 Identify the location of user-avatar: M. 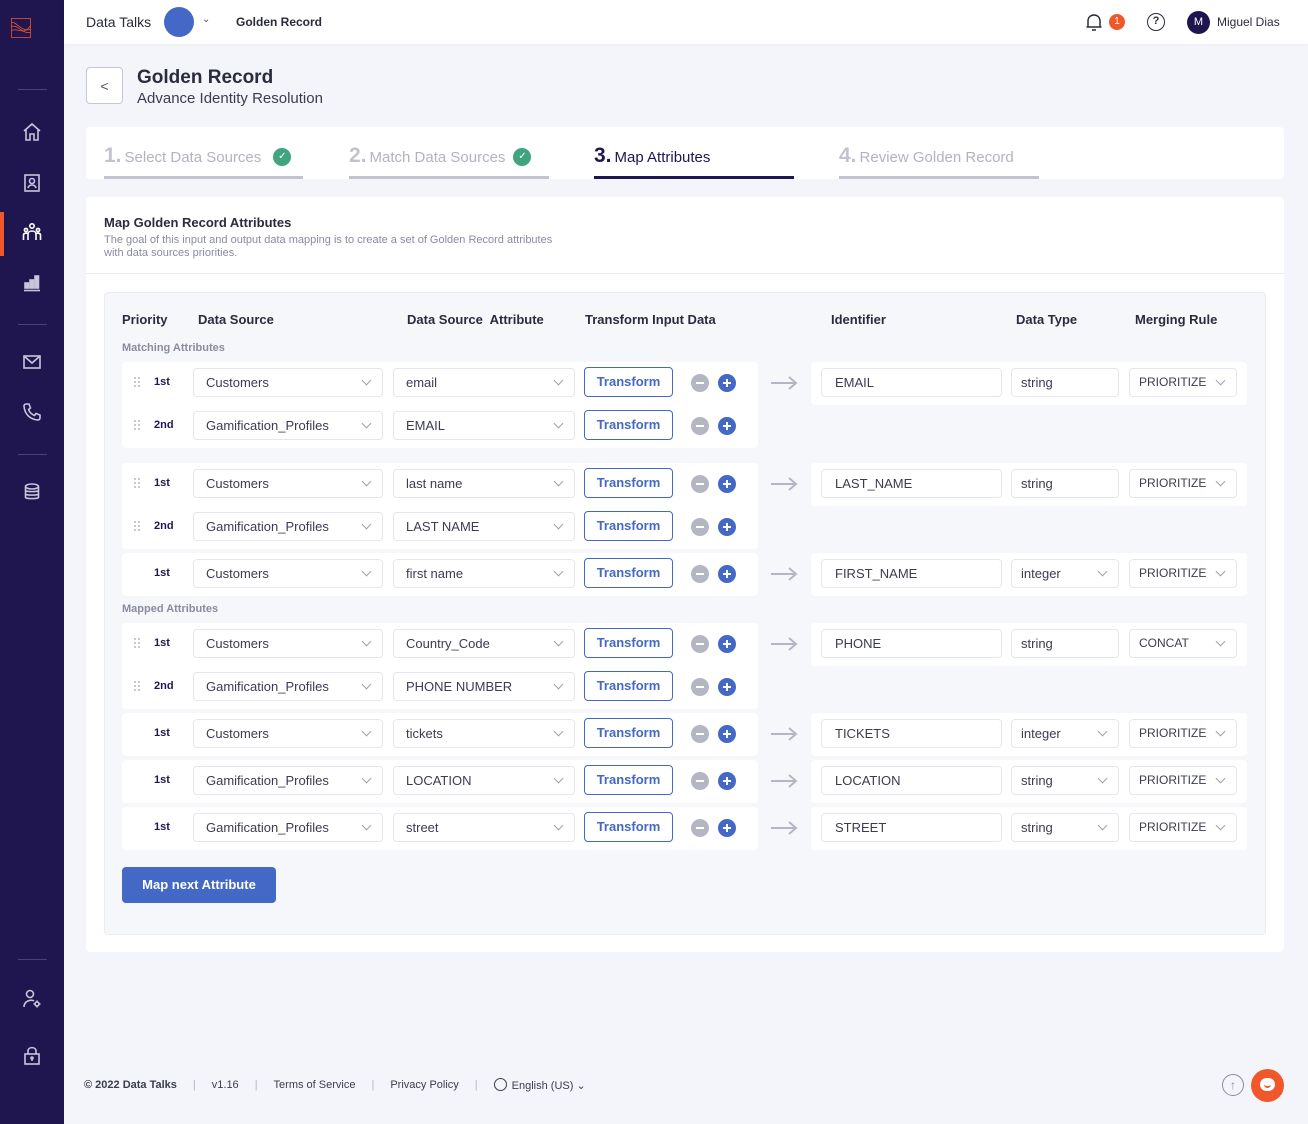
(1198, 22).